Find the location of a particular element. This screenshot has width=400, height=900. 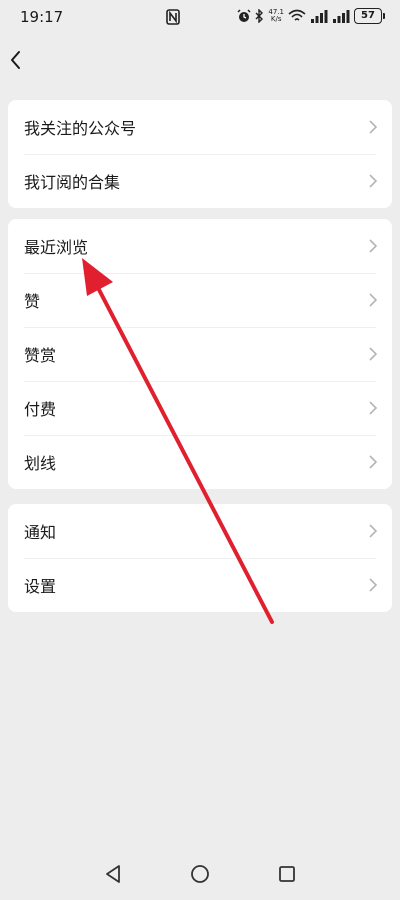

menu-item-label: 赞赏 is located at coordinates (40, 355).